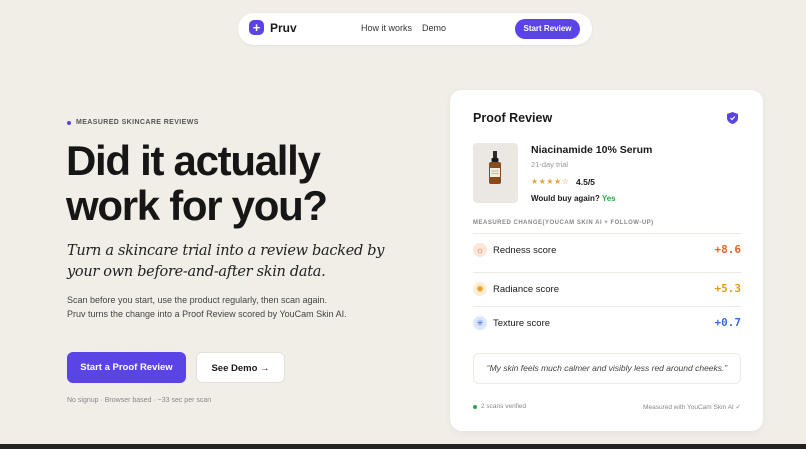 The image size is (806, 449). What do you see at coordinates (256, 27) in the screenshot?
I see `logo-mark-icon: +` at bounding box center [256, 27].